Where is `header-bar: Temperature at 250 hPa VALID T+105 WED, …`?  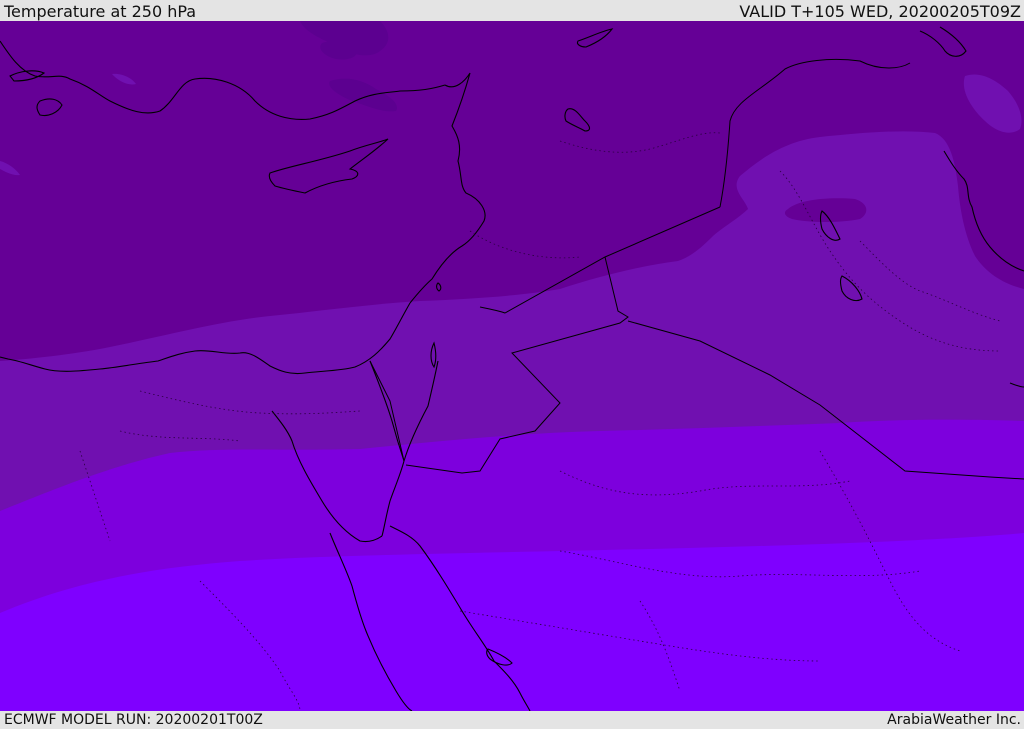
header-bar: Temperature at 250 hPa VALID T+105 WED, … is located at coordinates (512, 10).